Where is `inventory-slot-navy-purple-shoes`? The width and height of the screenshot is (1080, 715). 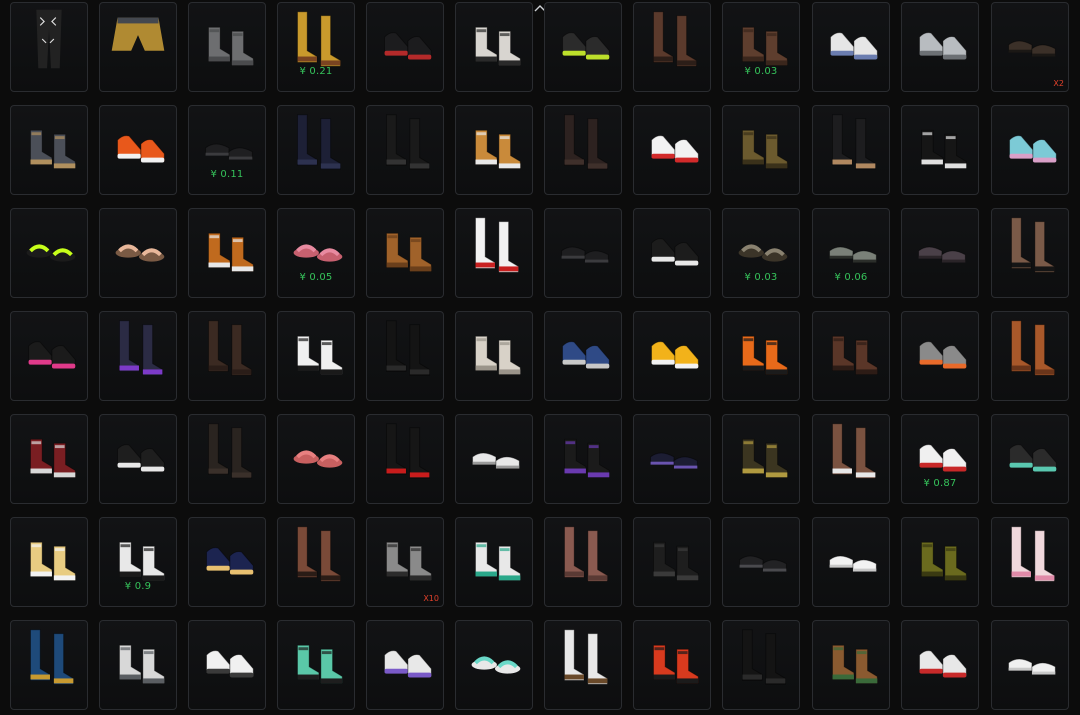
inventory-slot-navy-purple-shoes is located at coordinates (672, 459).